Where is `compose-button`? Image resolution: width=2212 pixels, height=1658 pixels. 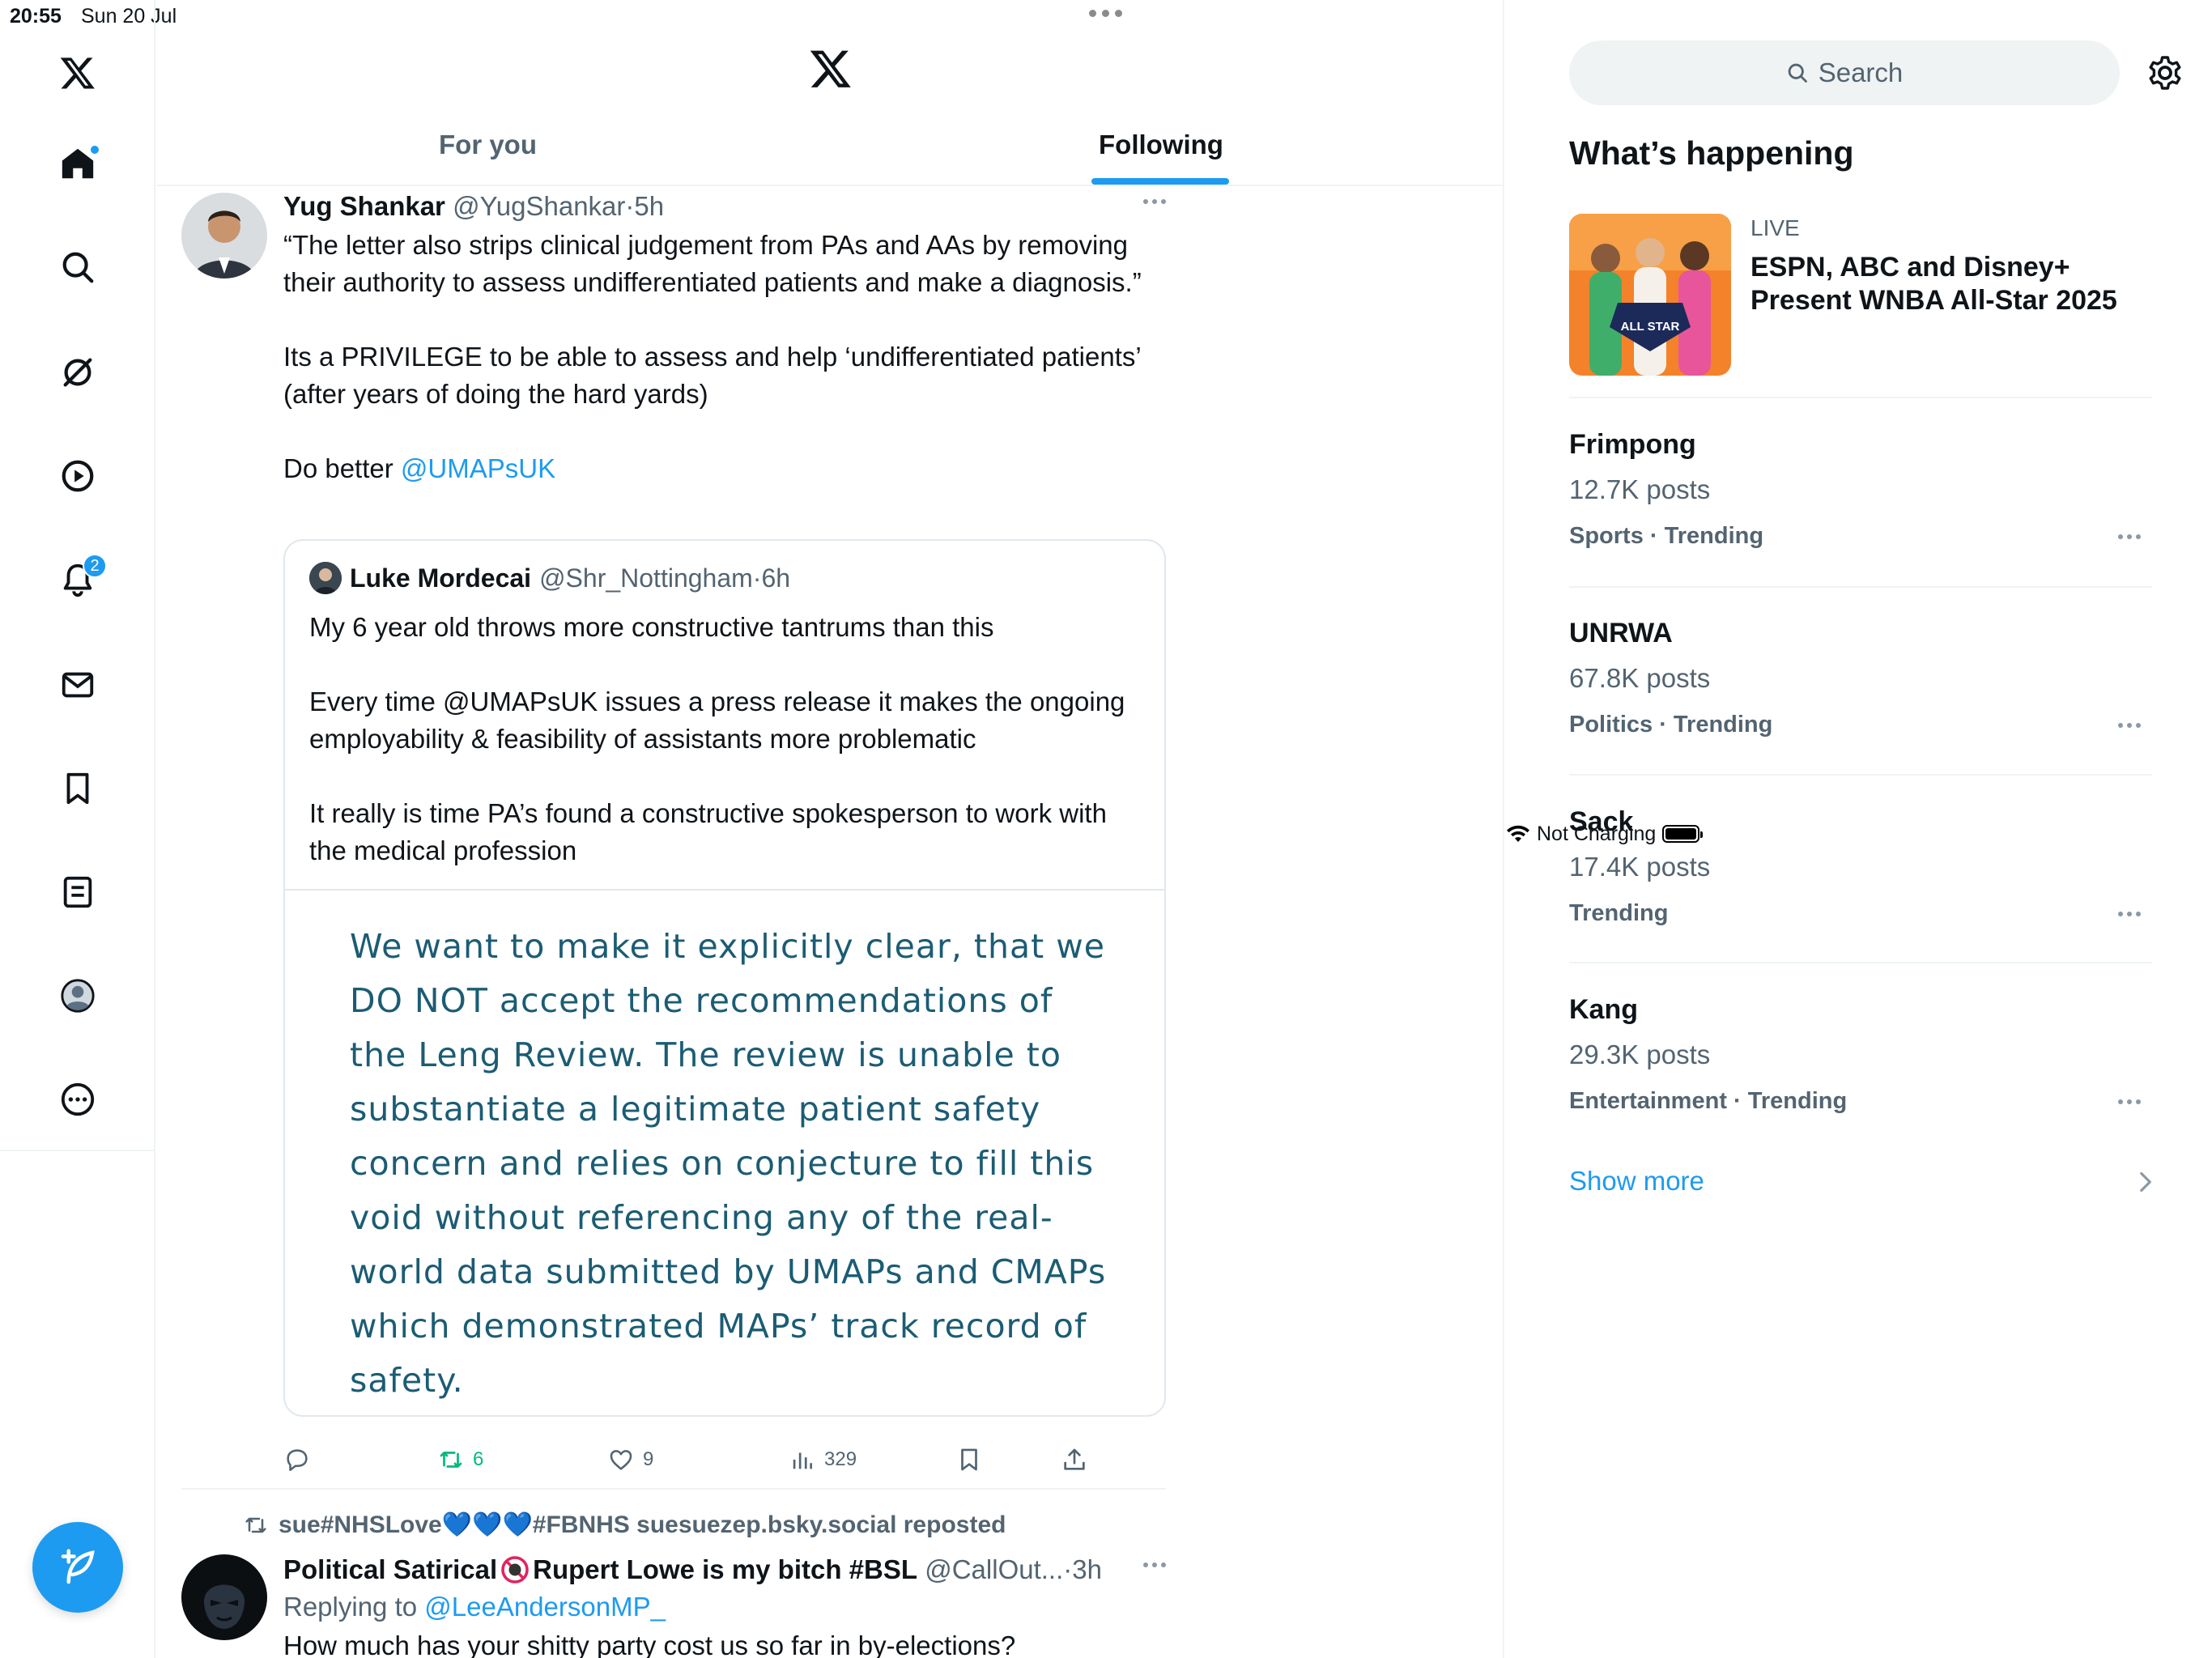 compose-button is located at coordinates (77, 1567).